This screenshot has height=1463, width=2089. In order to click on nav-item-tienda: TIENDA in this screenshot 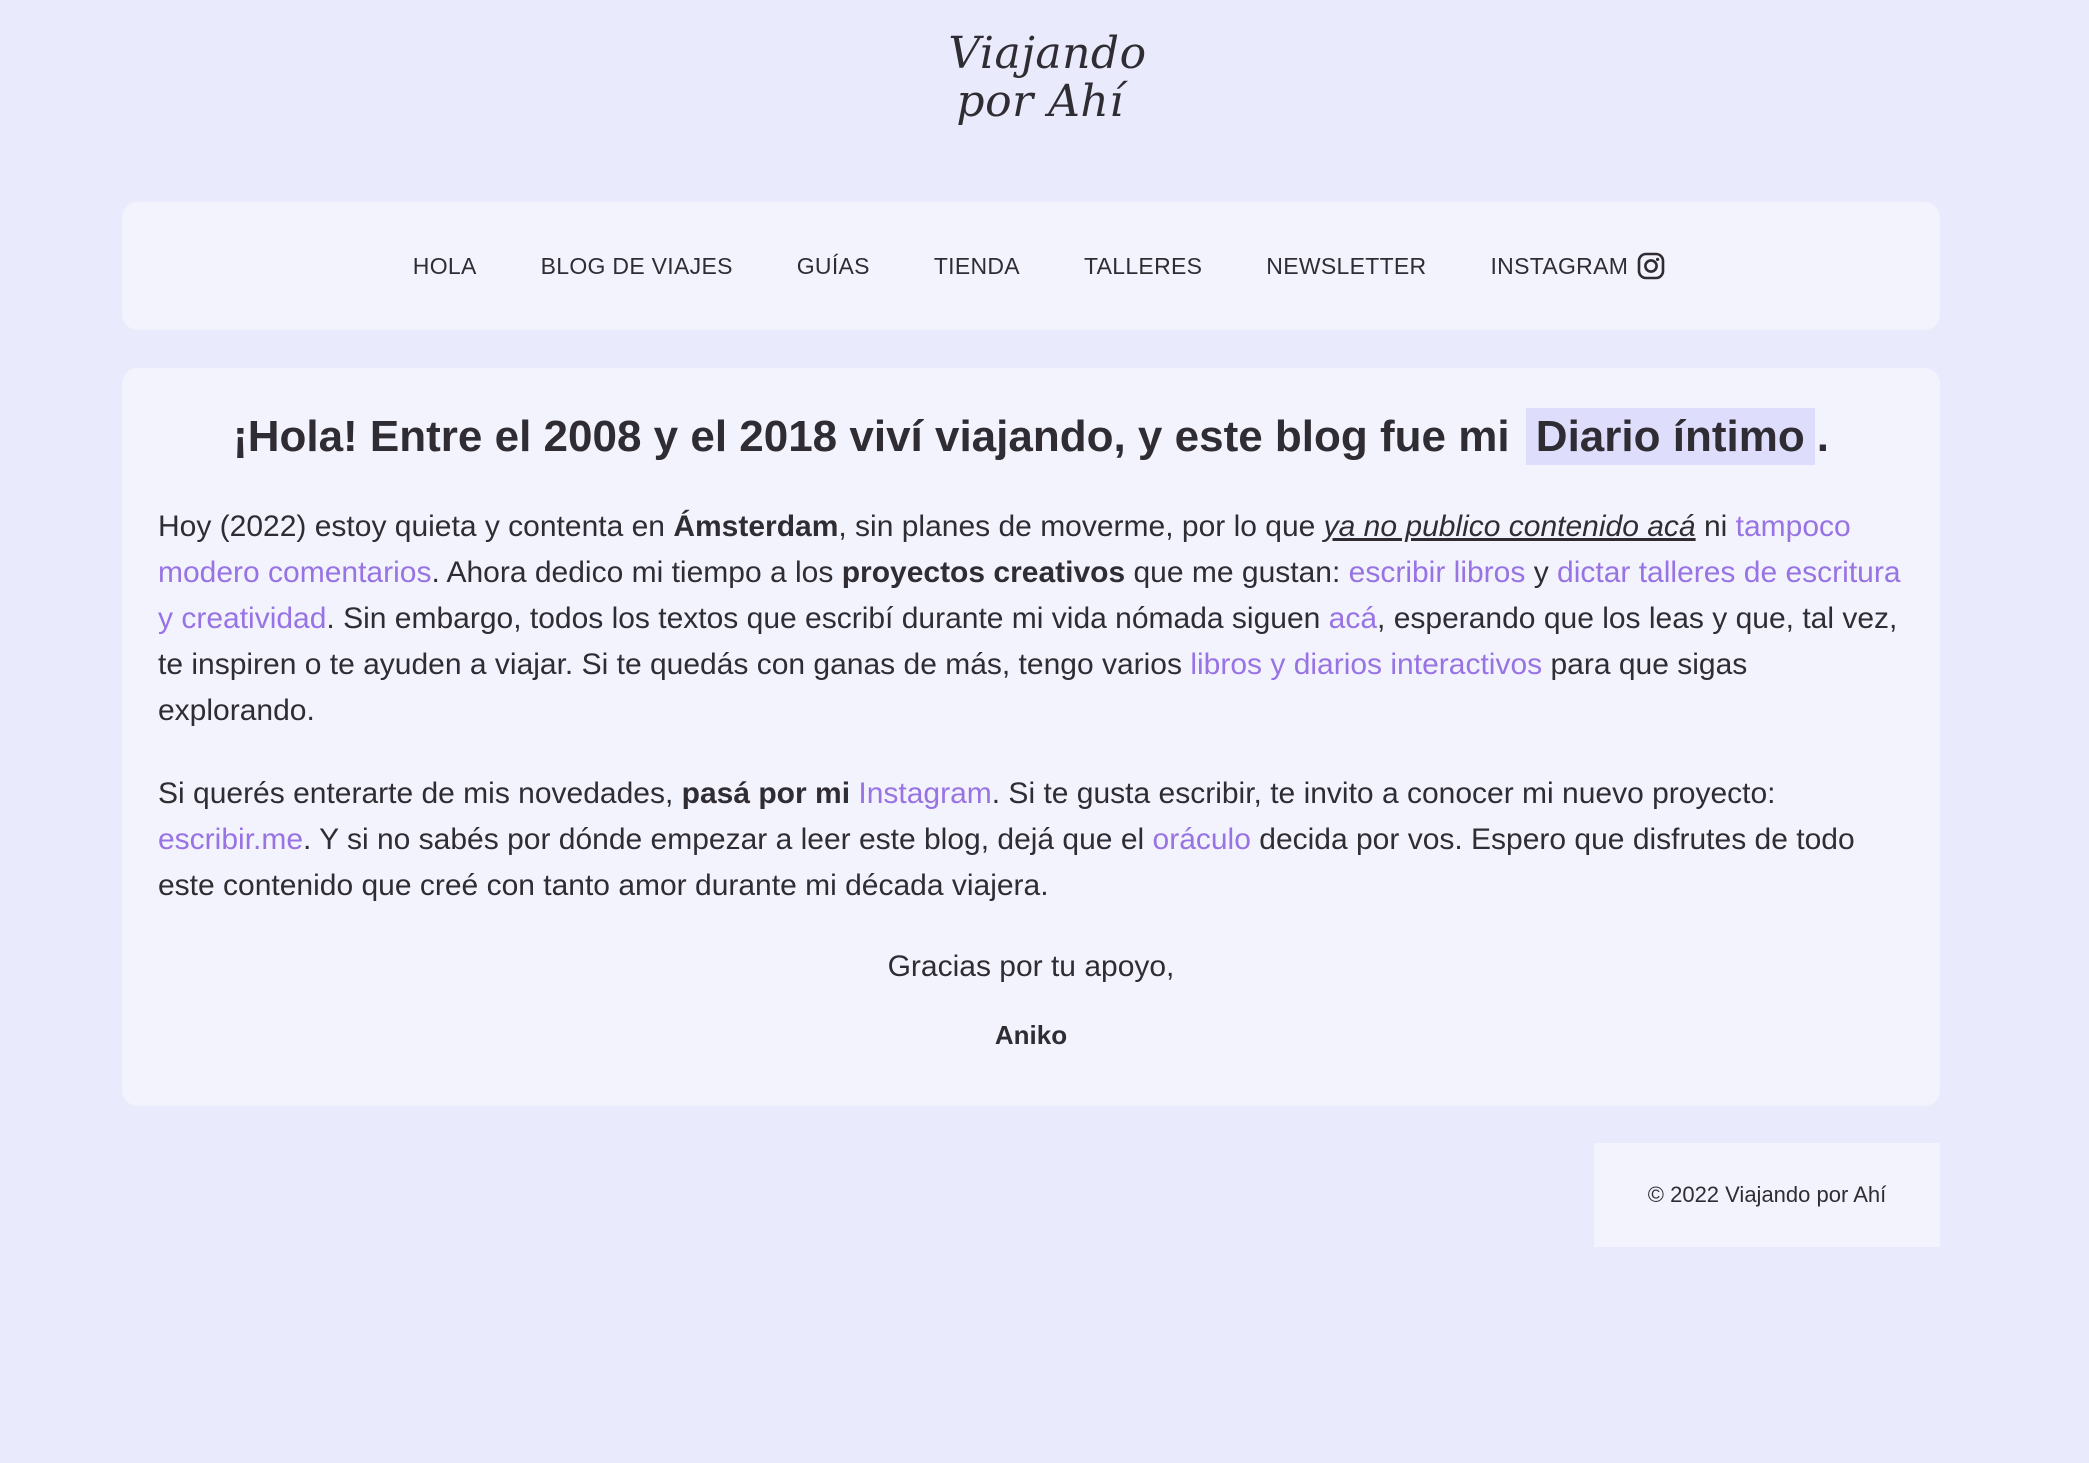, I will do `click(977, 266)`.